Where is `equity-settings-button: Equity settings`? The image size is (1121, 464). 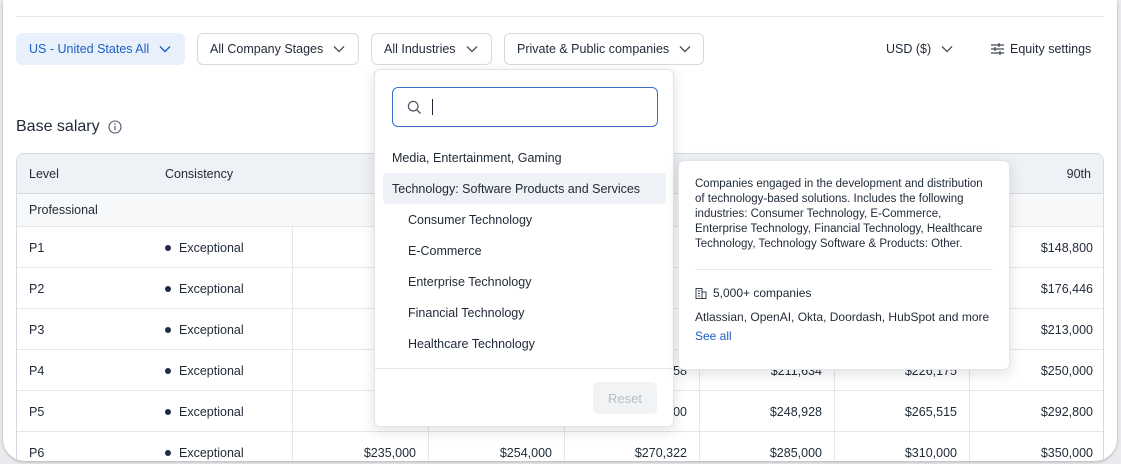
equity-settings-button: Equity settings is located at coordinates (1041, 49).